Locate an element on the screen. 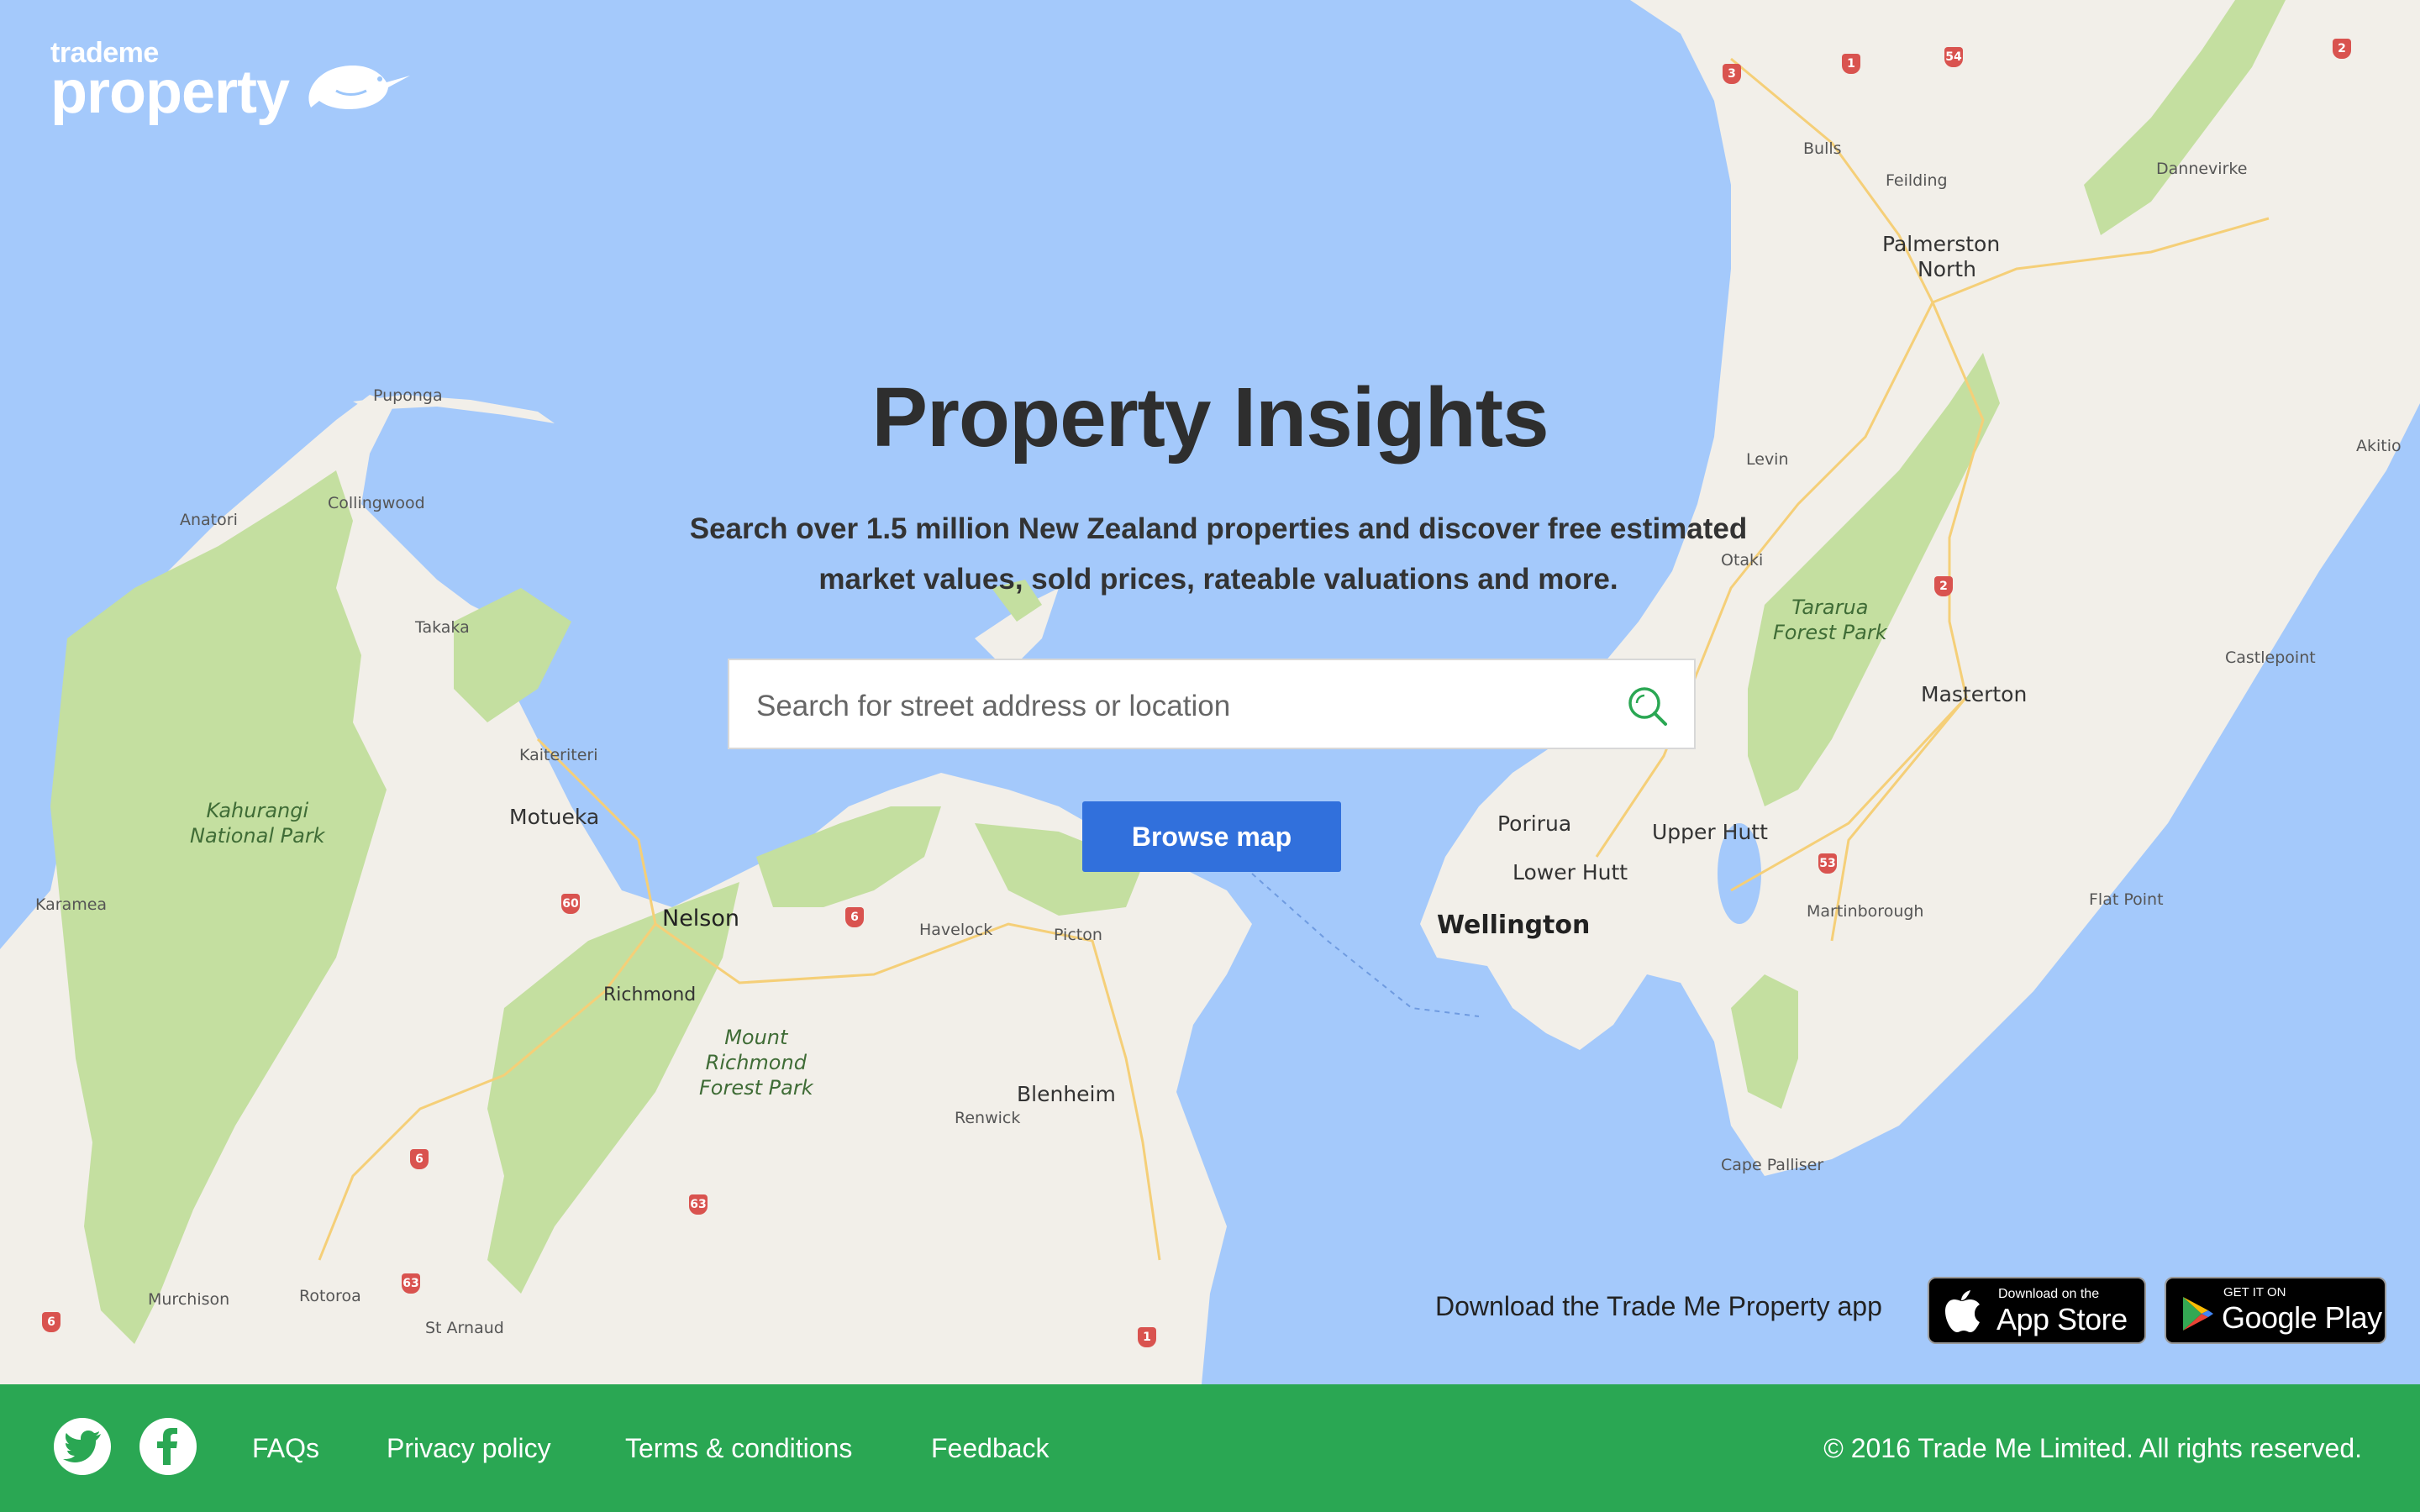 The image size is (2420, 1512). kiwi-bird-icon is located at coordinates (359, 87).